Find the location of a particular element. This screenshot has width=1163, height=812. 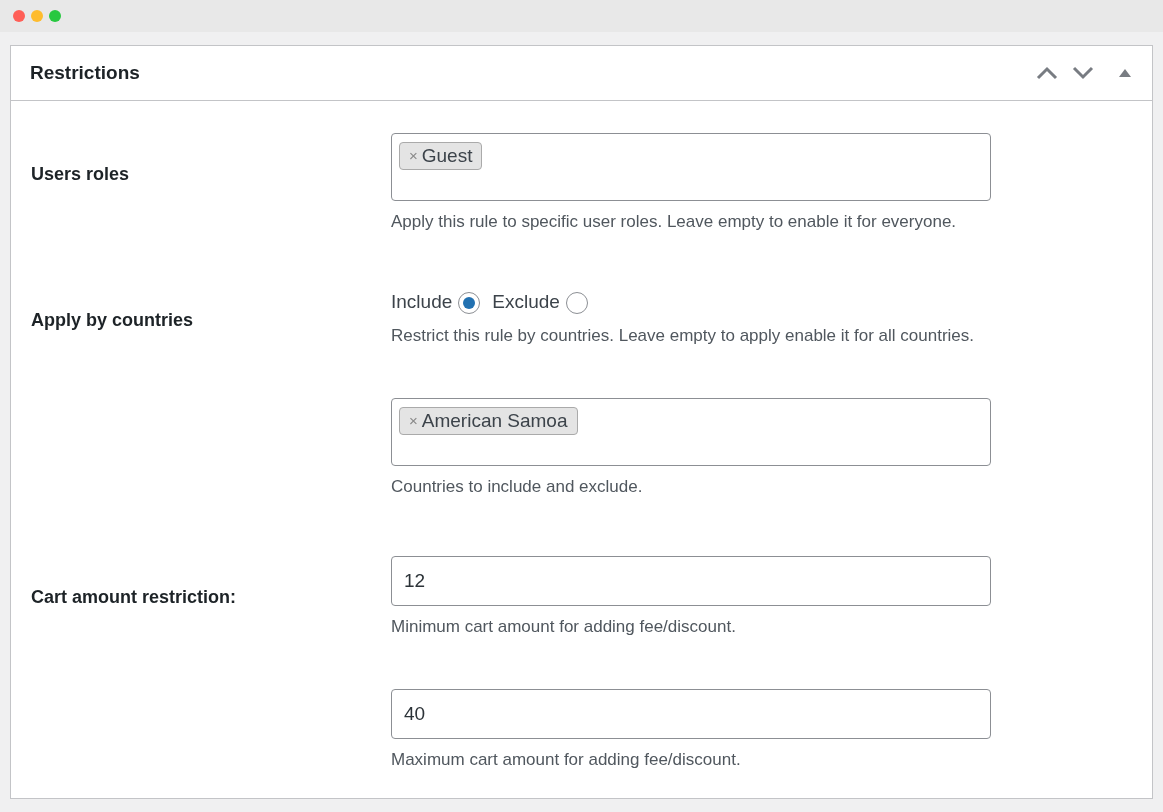

number-input: 12 is located at coordinates (691, 580).